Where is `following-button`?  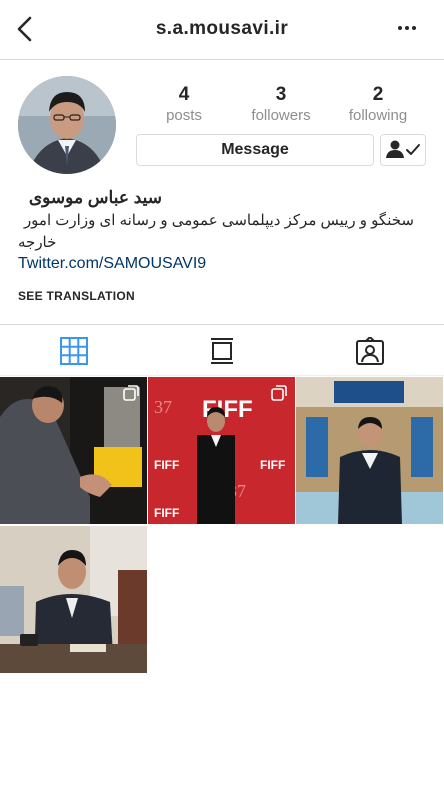
following-button is located at coordinates (403, 150).